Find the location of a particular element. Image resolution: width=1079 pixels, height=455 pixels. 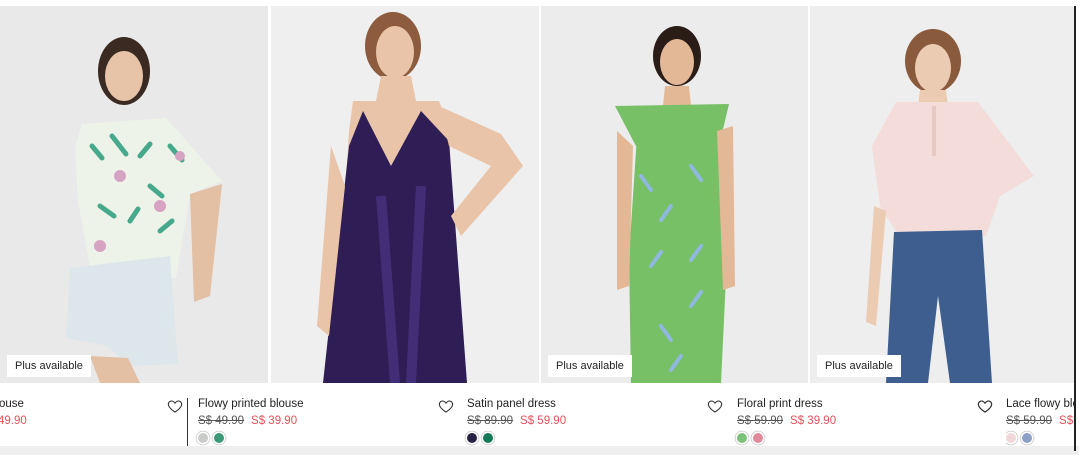

product-prices: S$ 59.90 S$ 39.90 is located at coordinates (786, 421).